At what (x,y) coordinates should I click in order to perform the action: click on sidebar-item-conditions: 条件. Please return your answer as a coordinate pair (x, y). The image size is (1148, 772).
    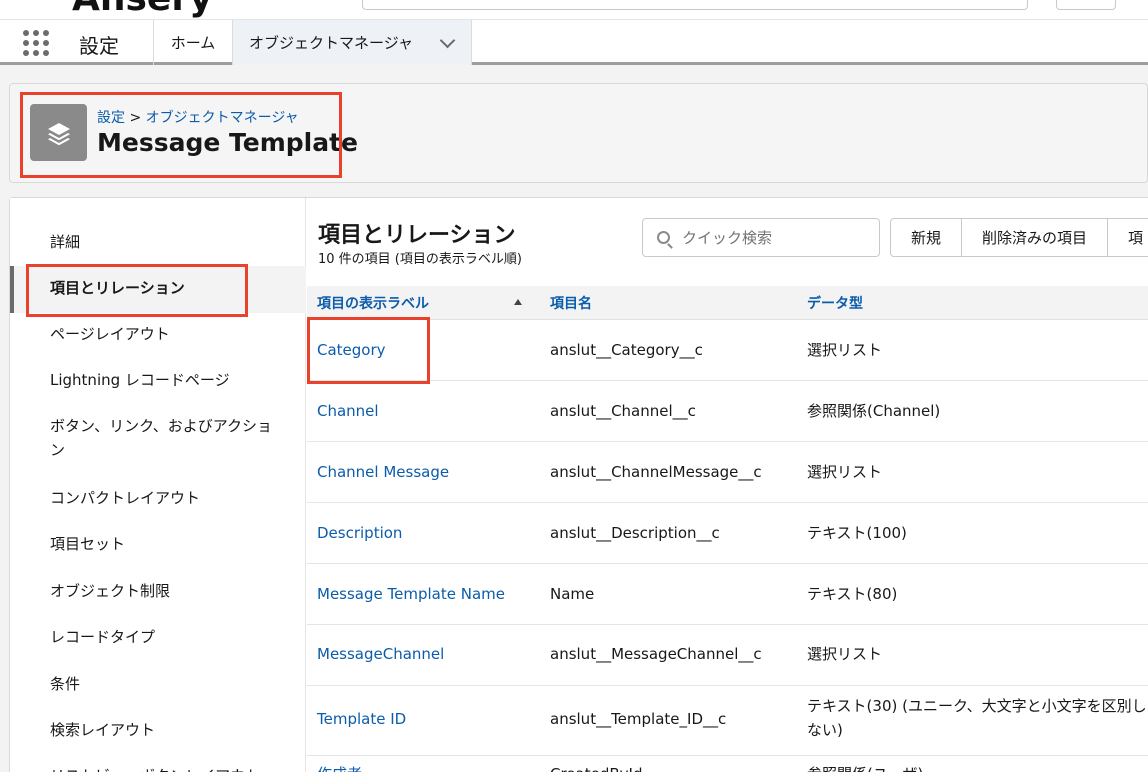
    Looking at the image, I should click on (170, 684).